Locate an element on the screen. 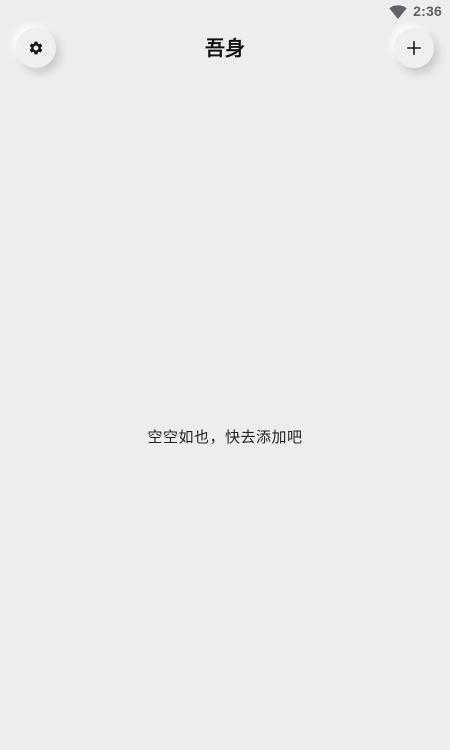 Image resolution: width=450 pixels, height=750 pixels. settings-button is located at coordinates (36, 48).